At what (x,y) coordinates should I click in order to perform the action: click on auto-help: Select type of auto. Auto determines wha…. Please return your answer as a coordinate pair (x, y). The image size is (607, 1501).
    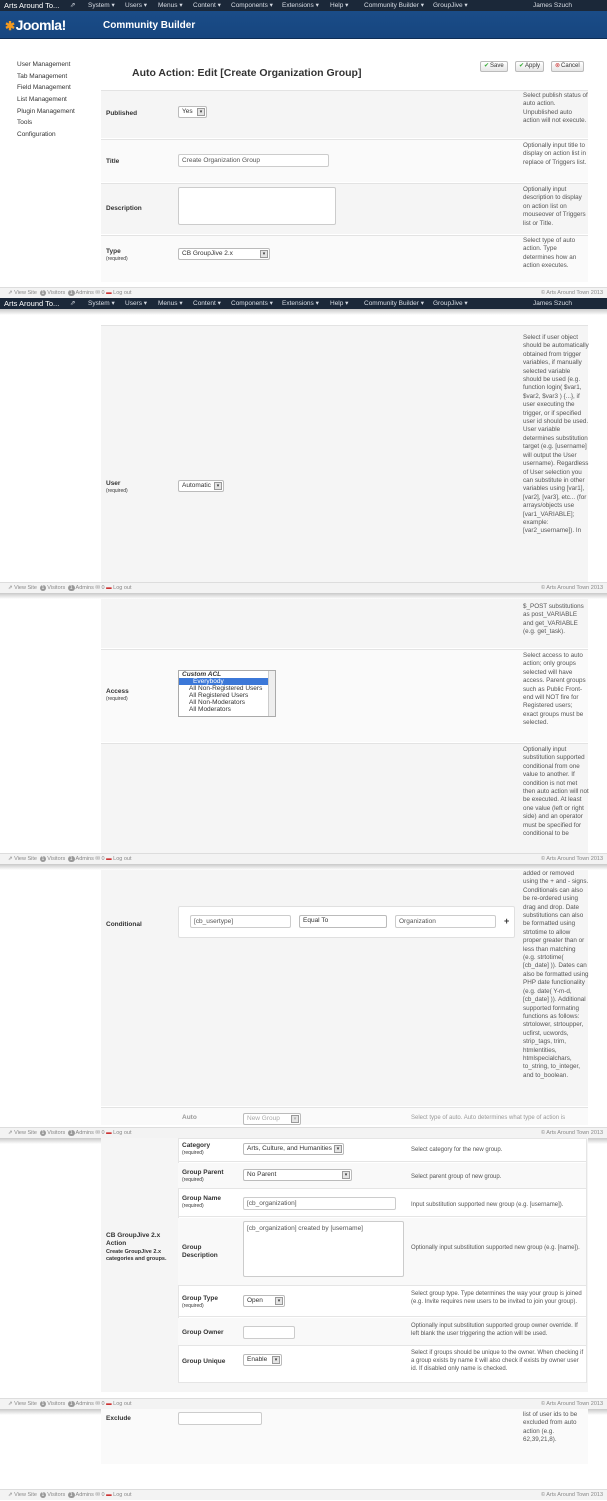
    Looking at the image, I should click on (488, 1118).